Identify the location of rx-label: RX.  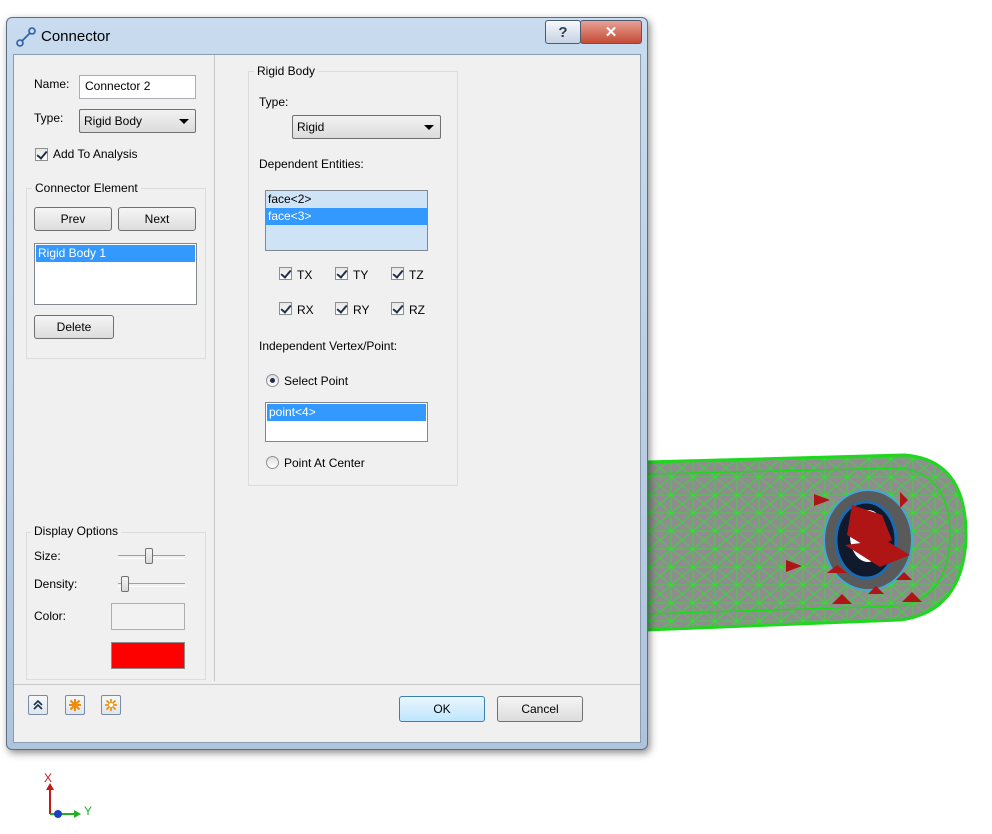
(305, 310).